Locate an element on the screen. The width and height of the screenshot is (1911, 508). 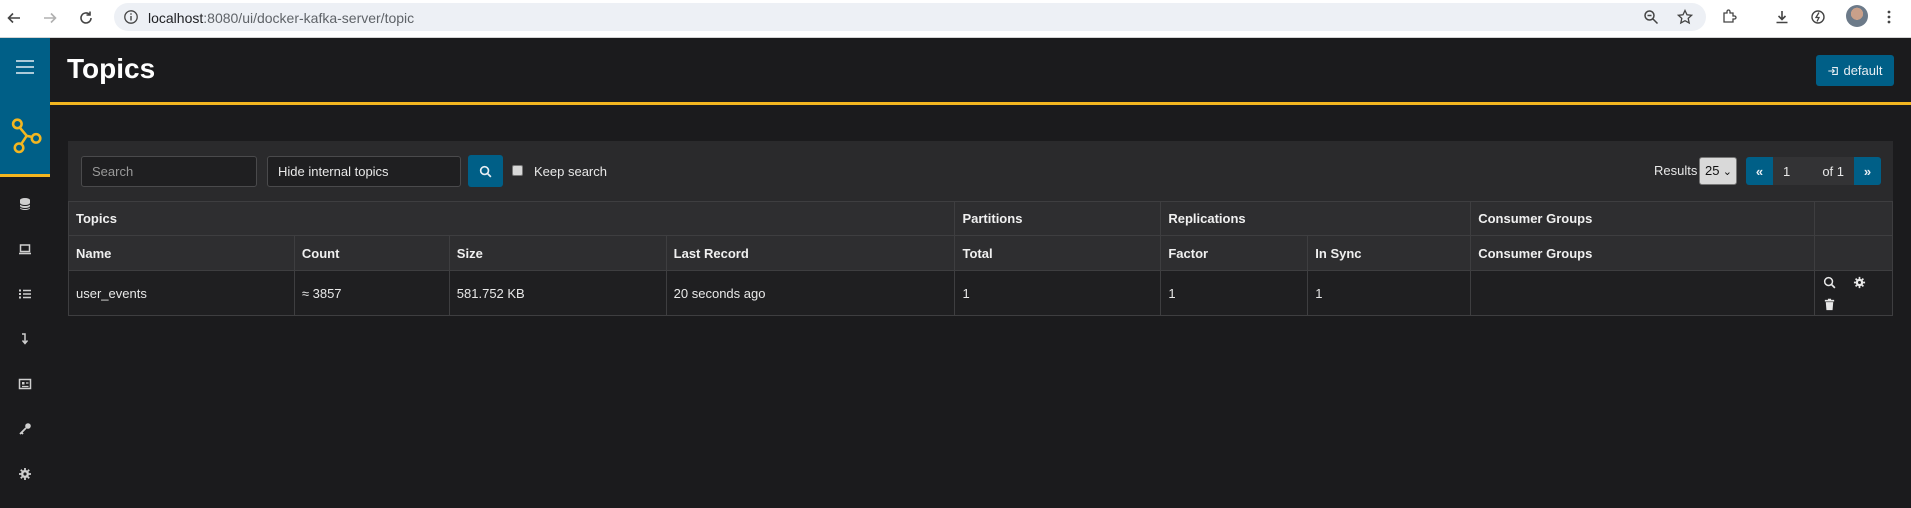
column-header-count: Count is located at coordinates (371, 253).